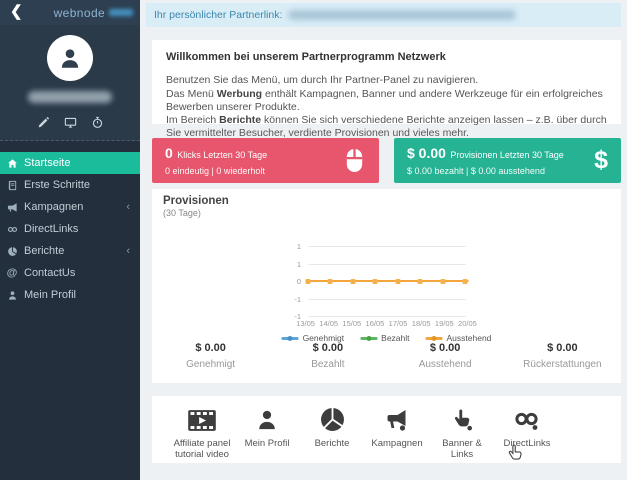 This screenshot has width=627, height=480. I want to click on sidebar-header: ❮ webnode, so click(70, 12).